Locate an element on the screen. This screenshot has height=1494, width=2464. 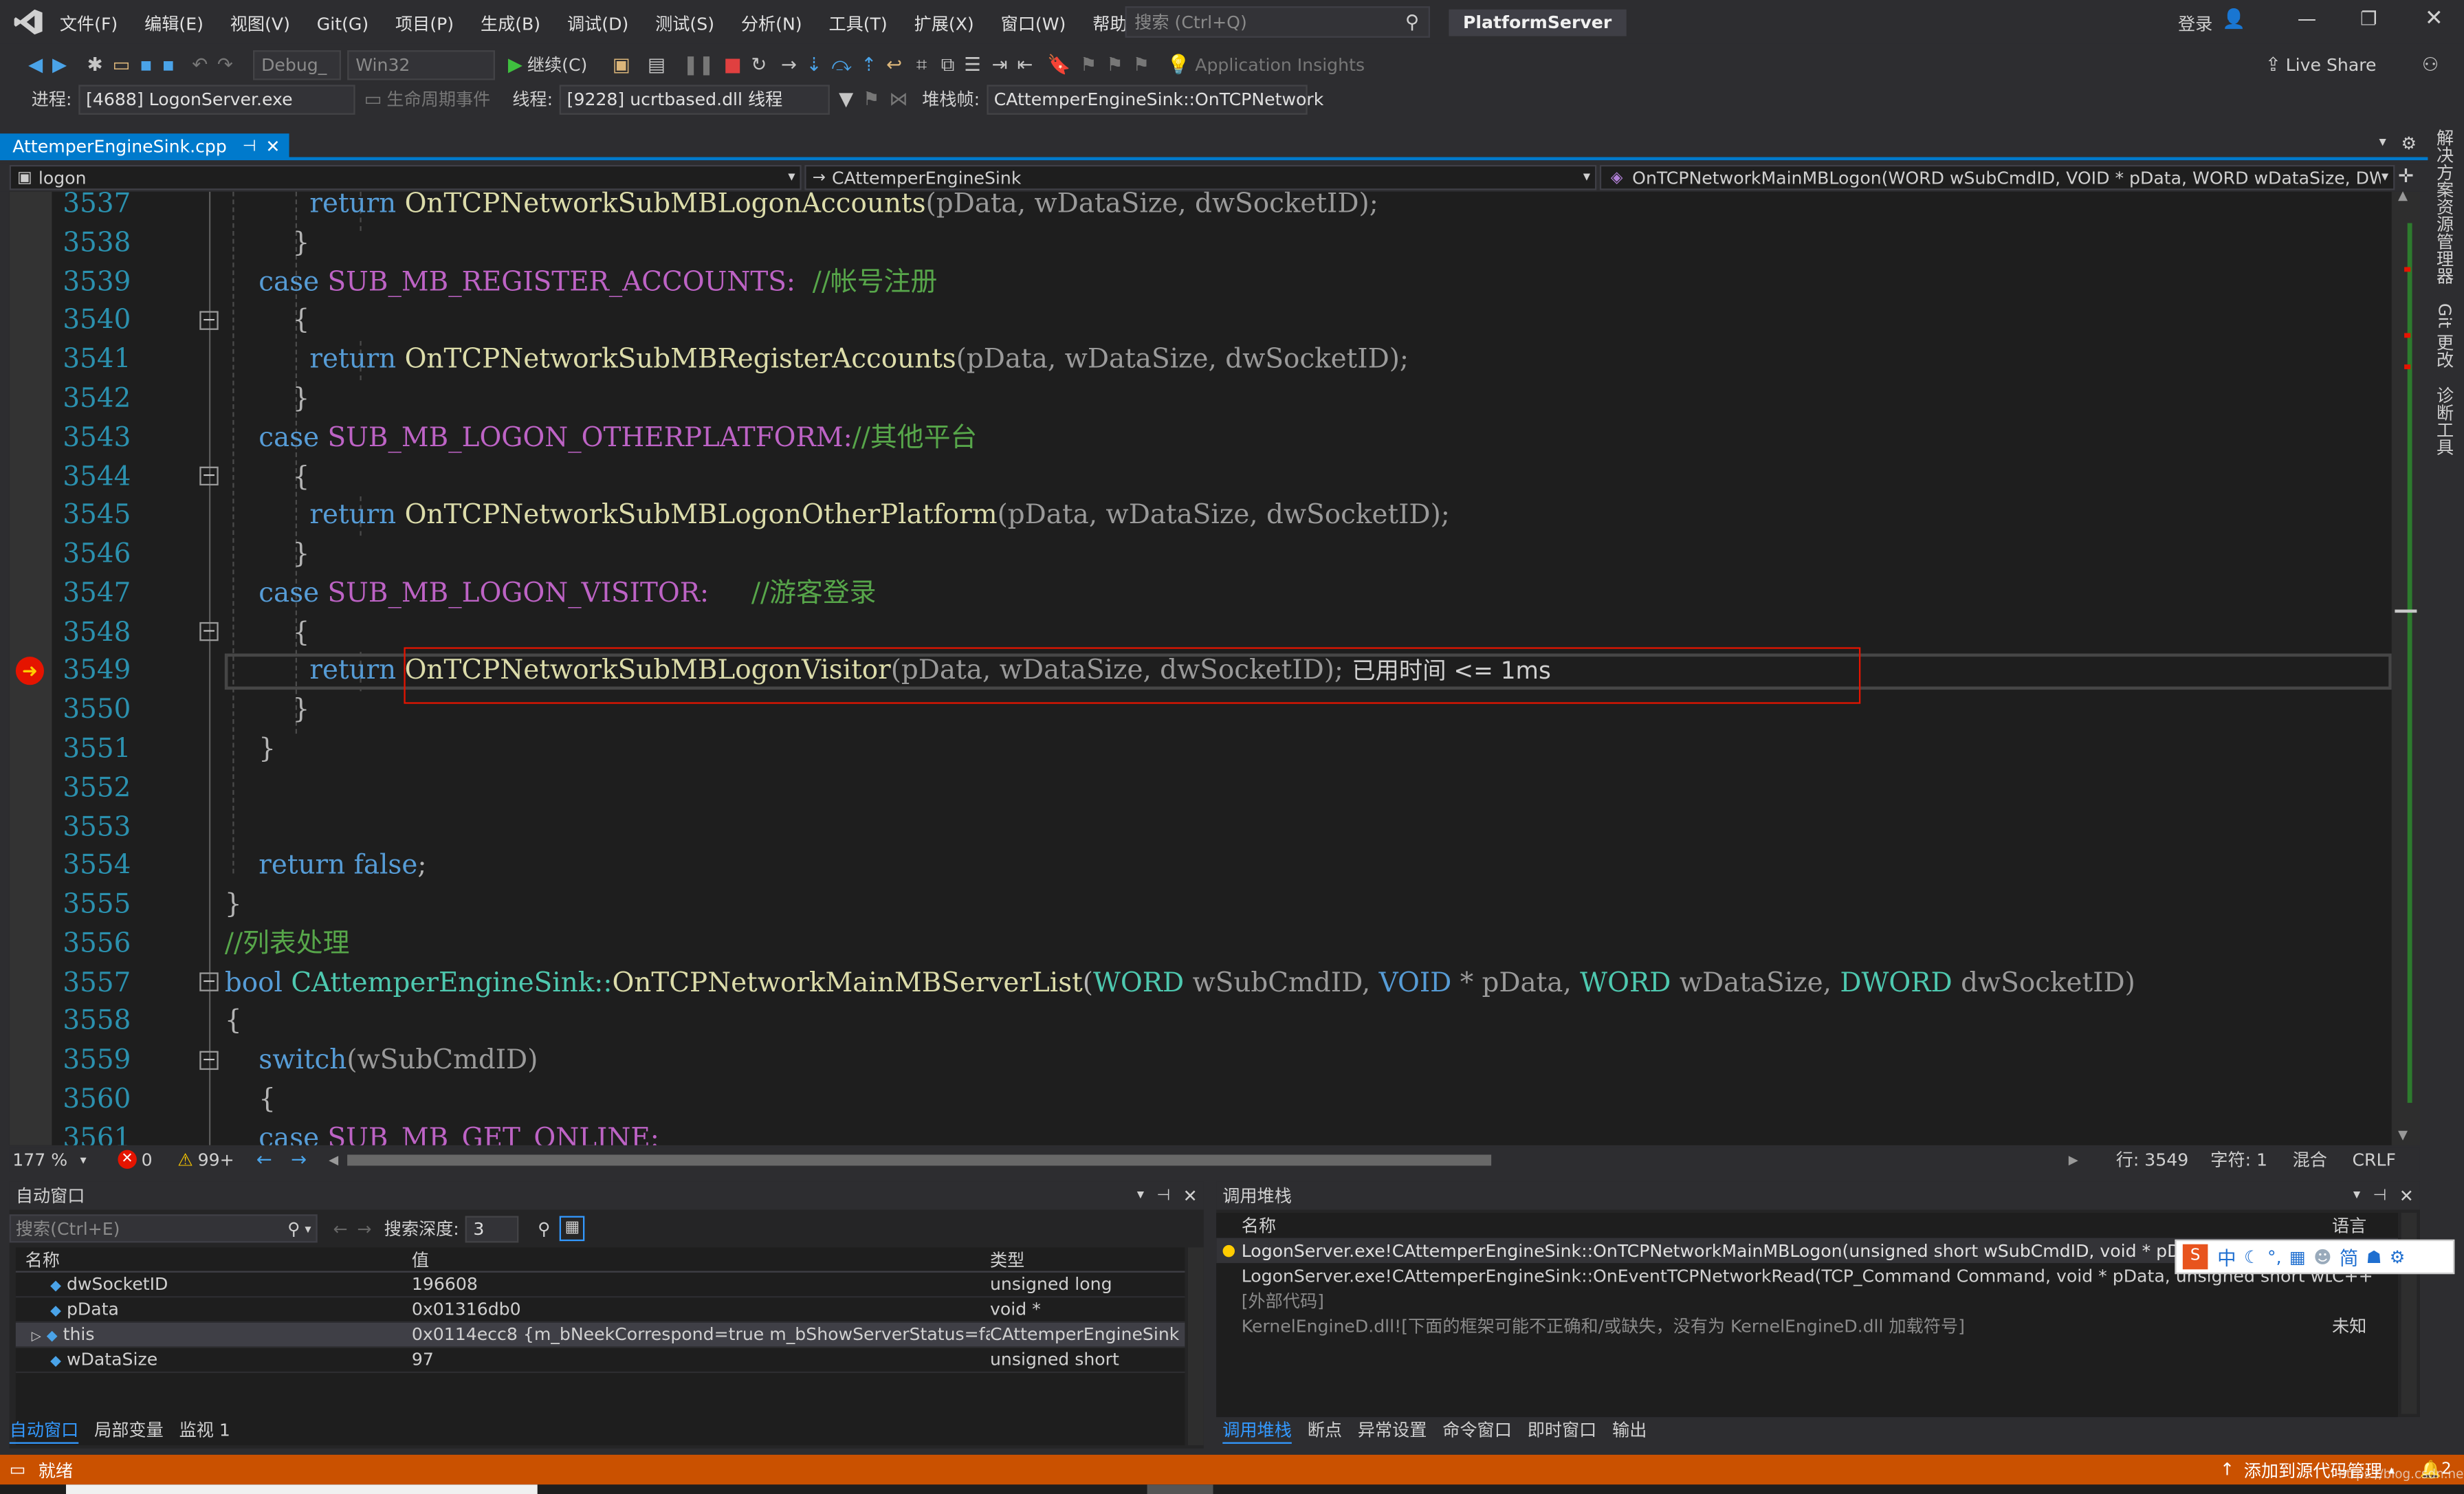
column-header-type: 类型 is located at coordinates (1087, 1259).